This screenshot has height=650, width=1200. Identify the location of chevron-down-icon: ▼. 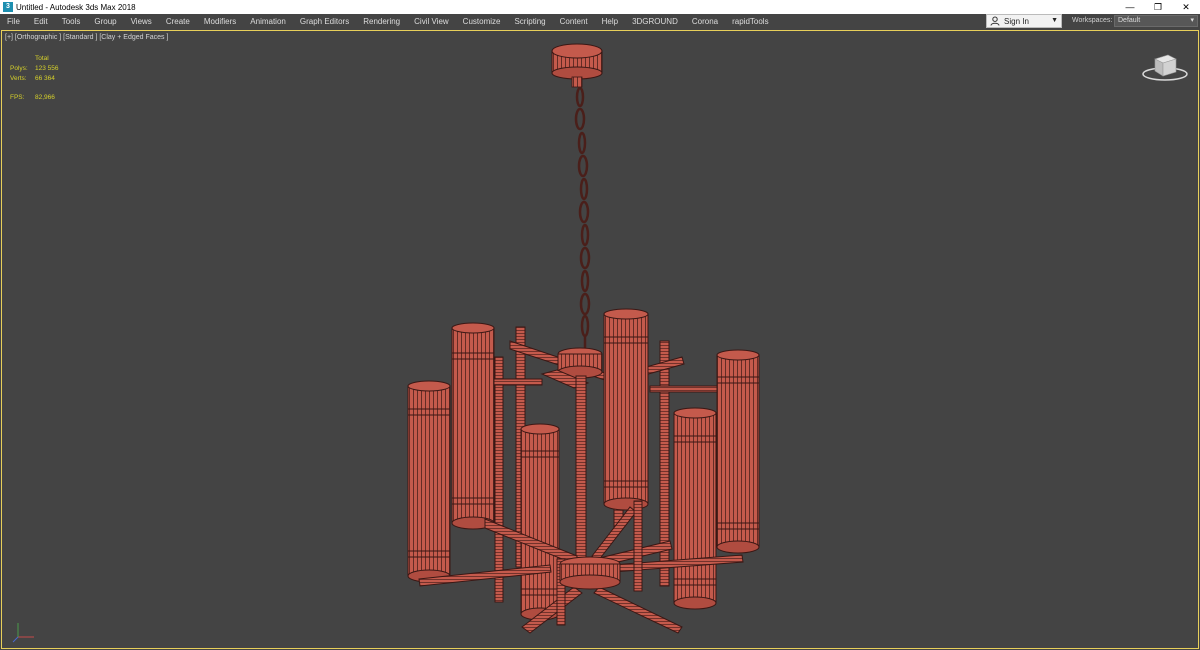
(1054, 20).